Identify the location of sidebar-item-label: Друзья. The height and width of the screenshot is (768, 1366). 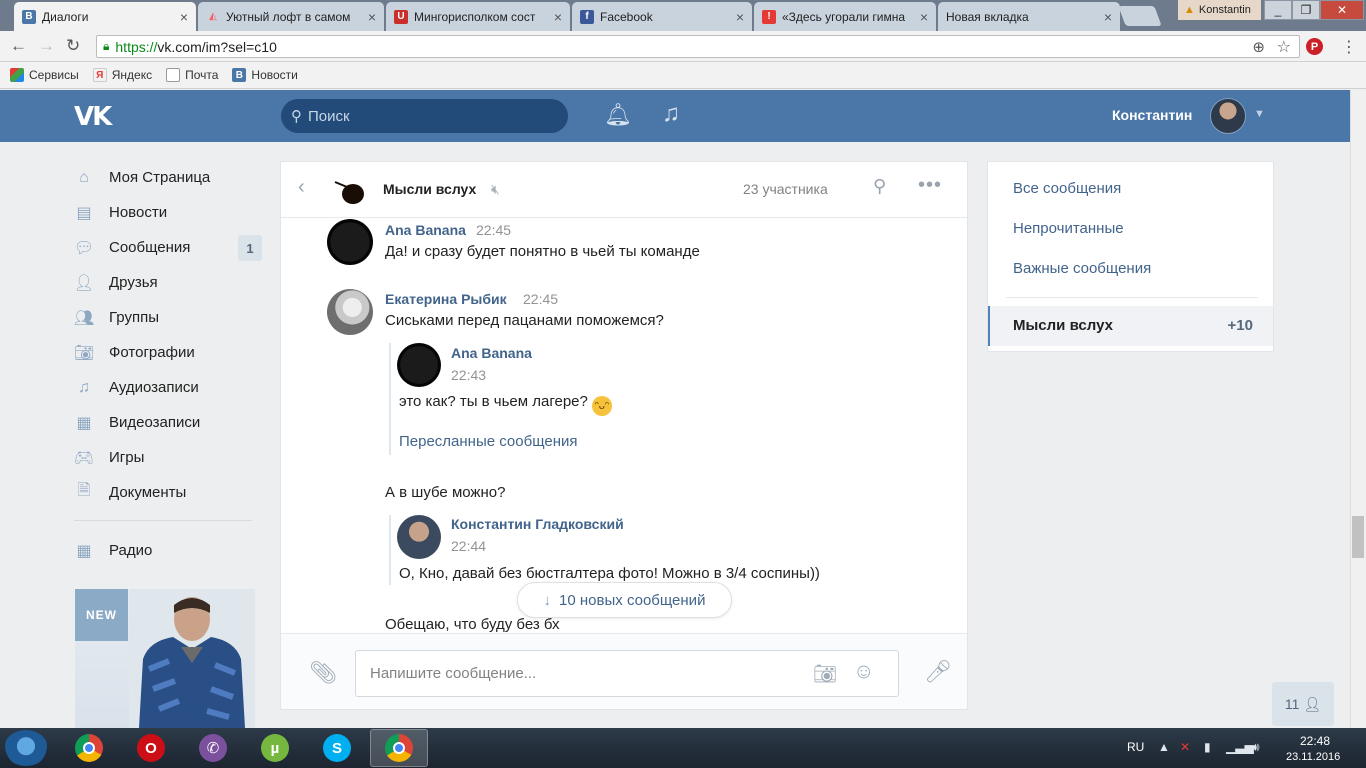
(133, 282).